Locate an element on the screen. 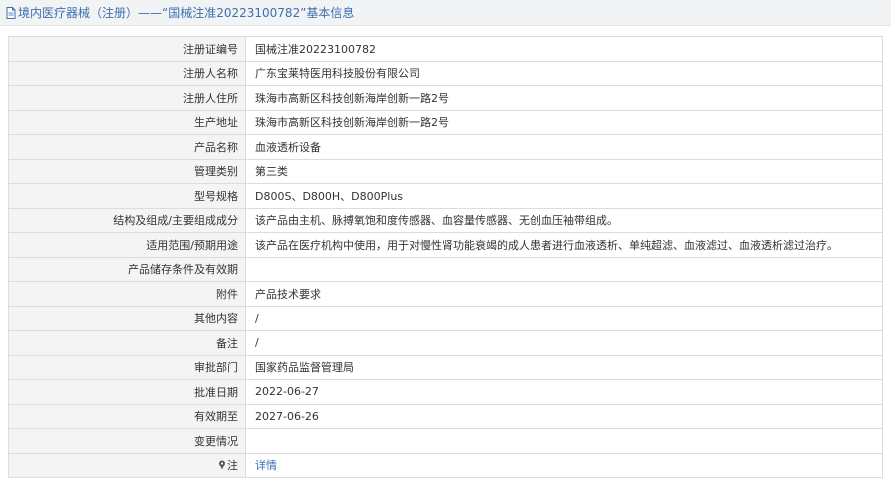 This screenshot has width=891, height=503. field-label: 变更情况 is located at coordinates (127, 441).